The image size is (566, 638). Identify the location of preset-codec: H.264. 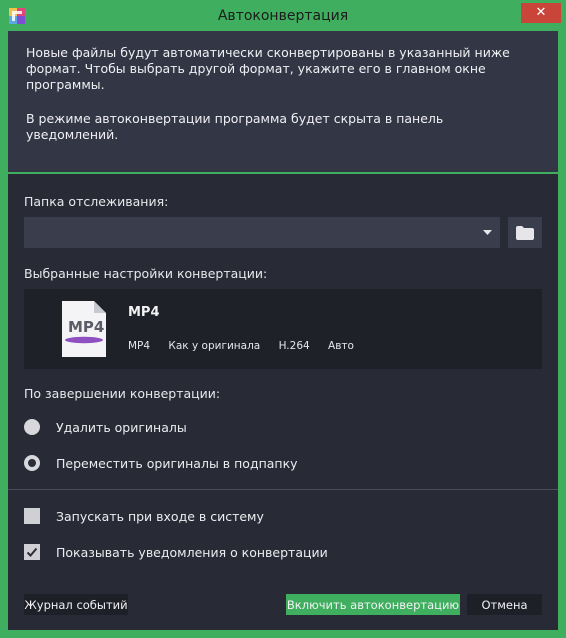
(294, 346).